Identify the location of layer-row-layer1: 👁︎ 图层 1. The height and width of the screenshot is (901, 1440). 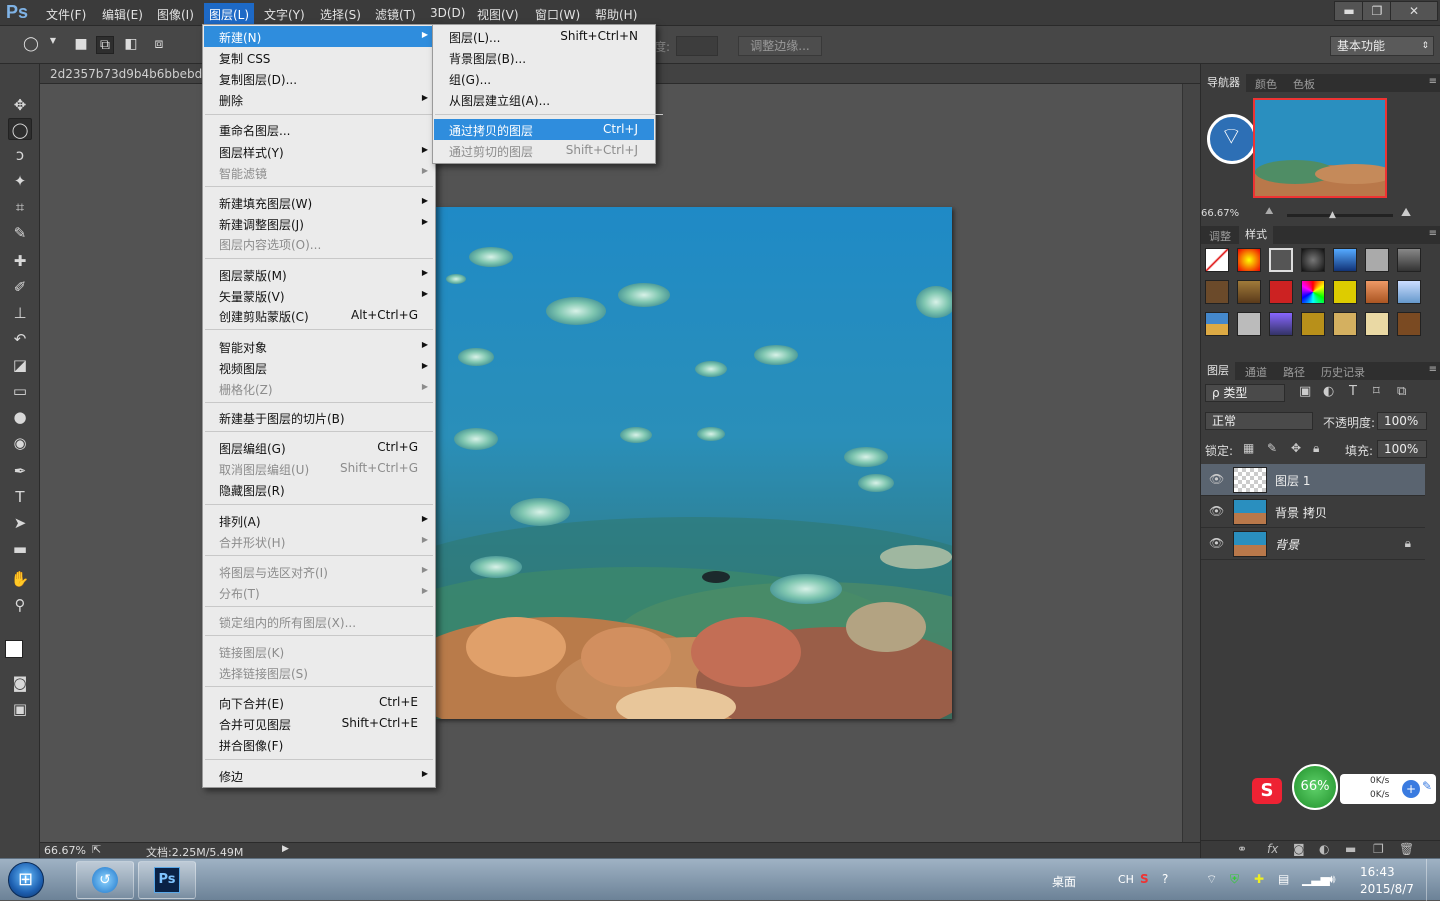
(1313, 480).